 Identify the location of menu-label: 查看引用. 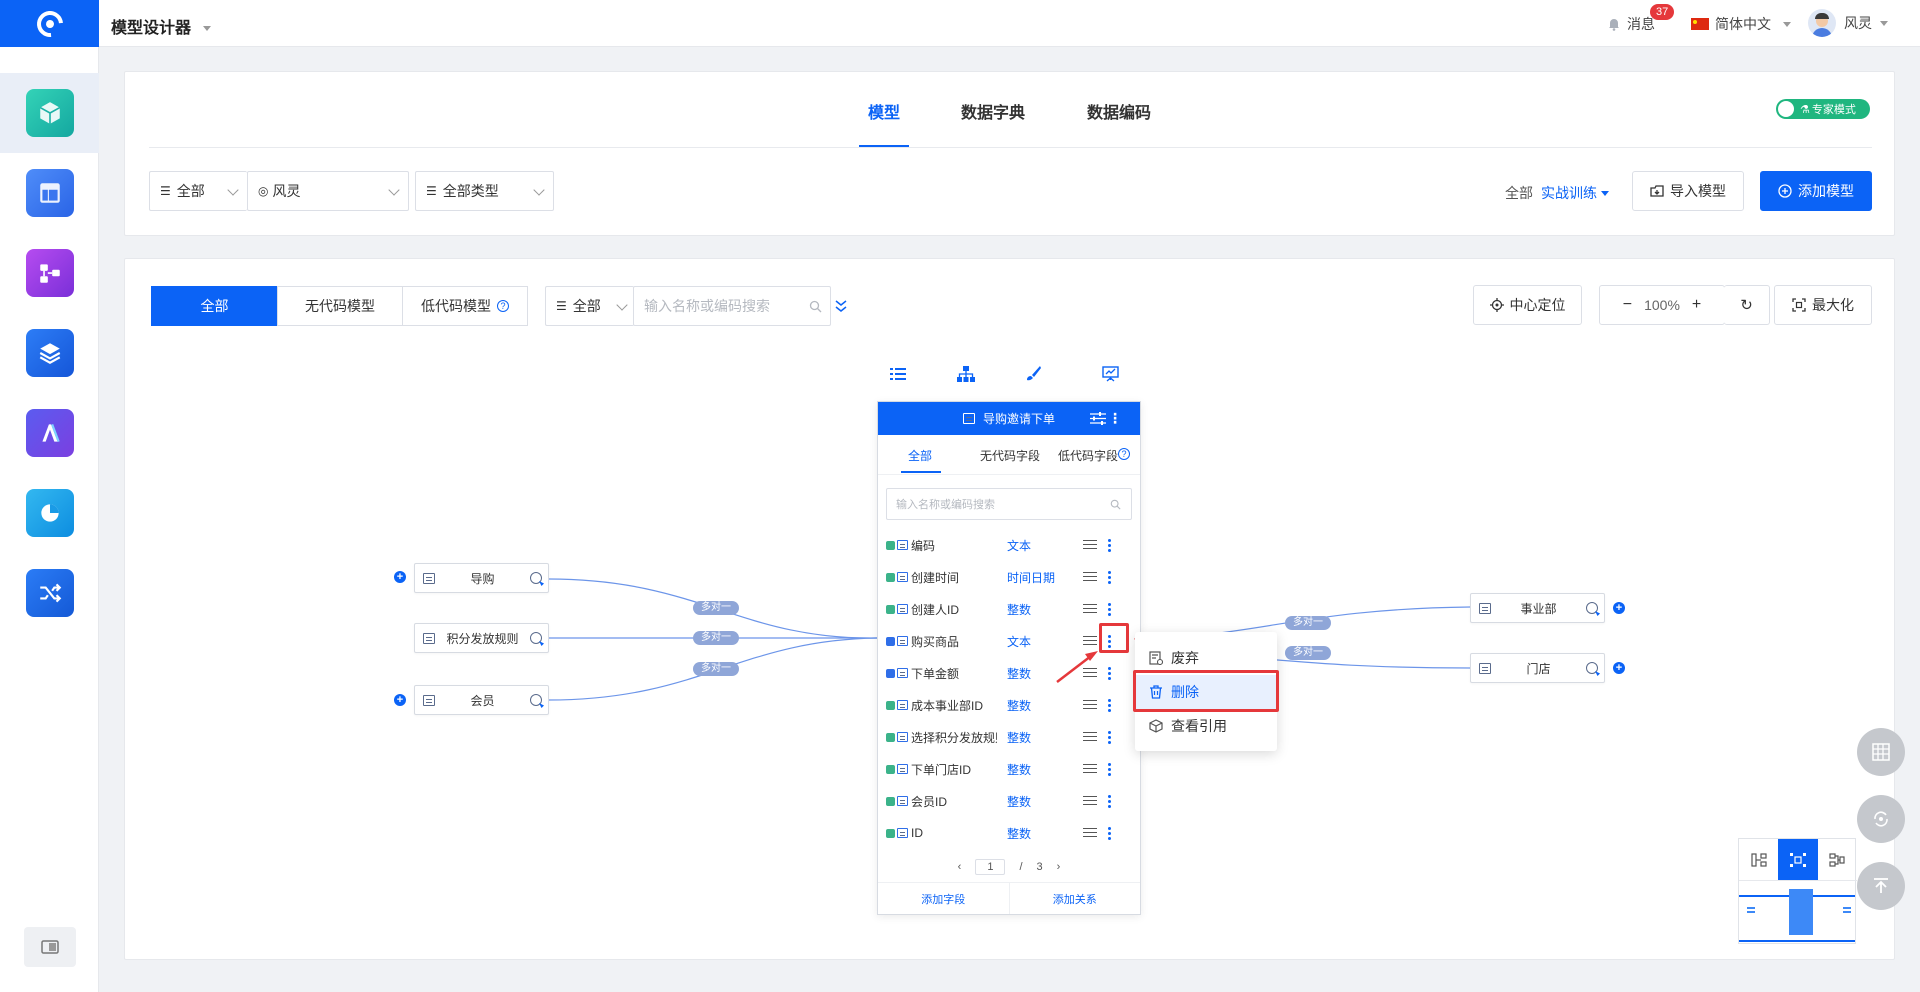
(1199, 726).